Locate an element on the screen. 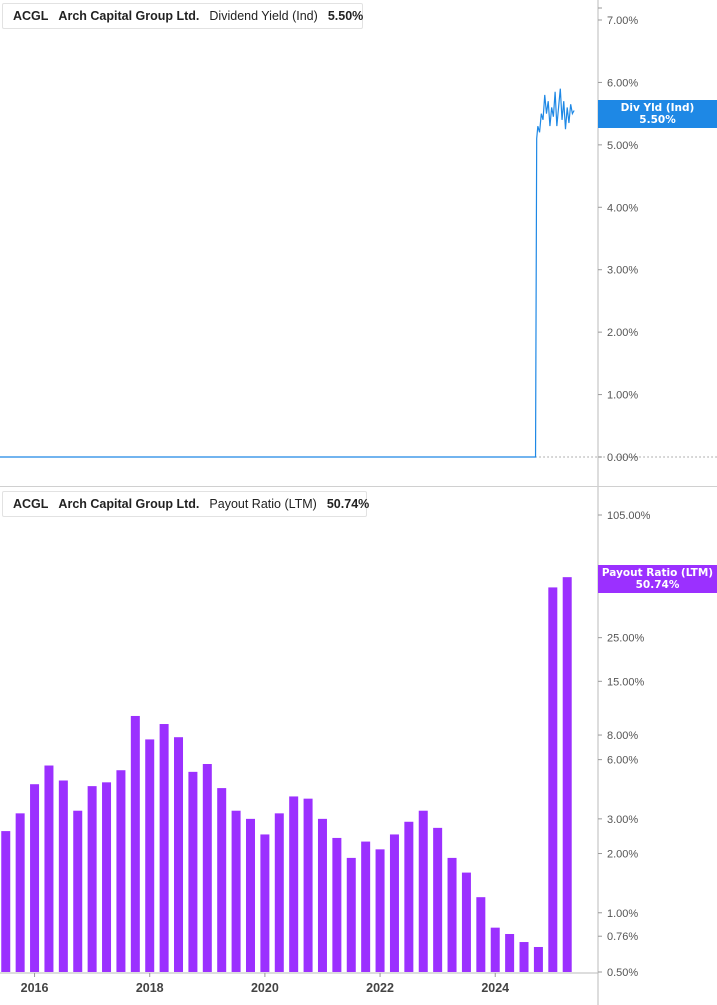  payout-ratio-callout: Payout Ratio (LTM) 50.74% is located at coordinates (657, 579).